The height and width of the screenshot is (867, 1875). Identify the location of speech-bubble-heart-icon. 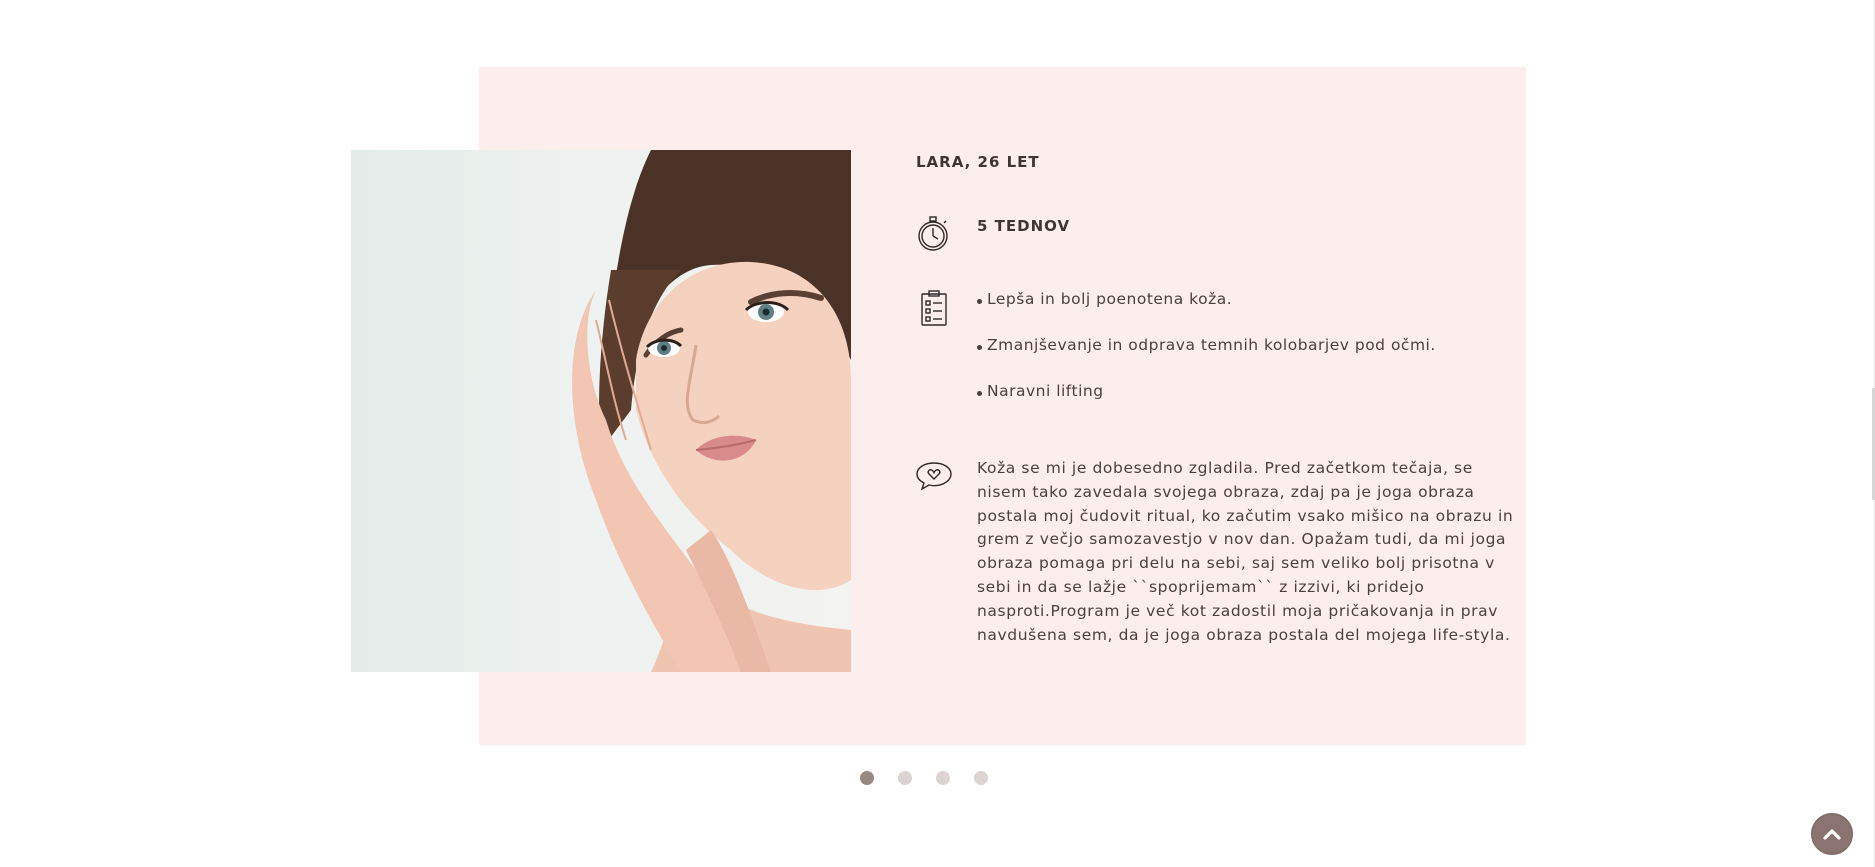
(934, 478).